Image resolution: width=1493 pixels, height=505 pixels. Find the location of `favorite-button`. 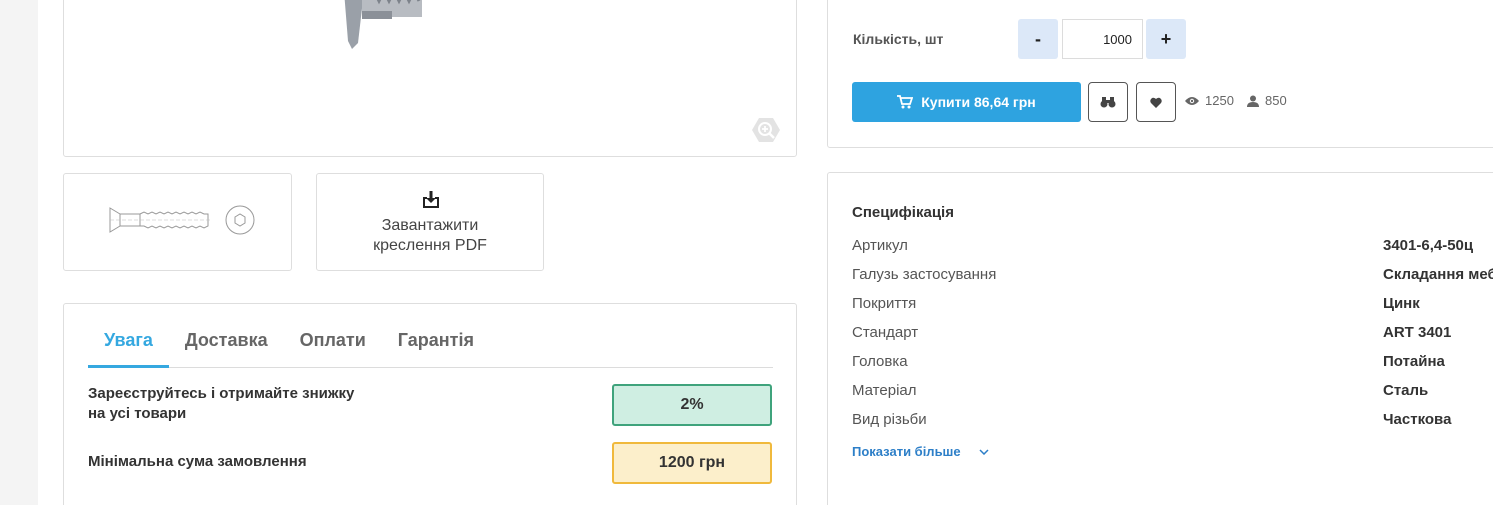

favorite-button is located at coordinates (1156, 102).